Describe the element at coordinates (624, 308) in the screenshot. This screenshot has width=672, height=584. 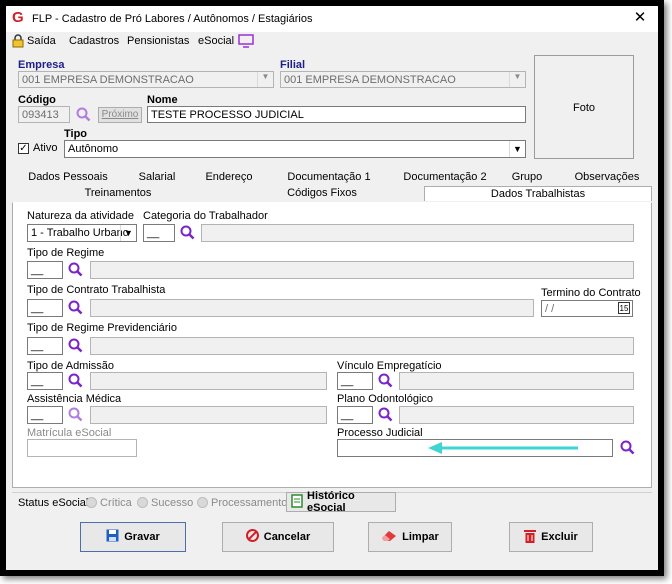
I see `calendar-icon: 15` at that location.